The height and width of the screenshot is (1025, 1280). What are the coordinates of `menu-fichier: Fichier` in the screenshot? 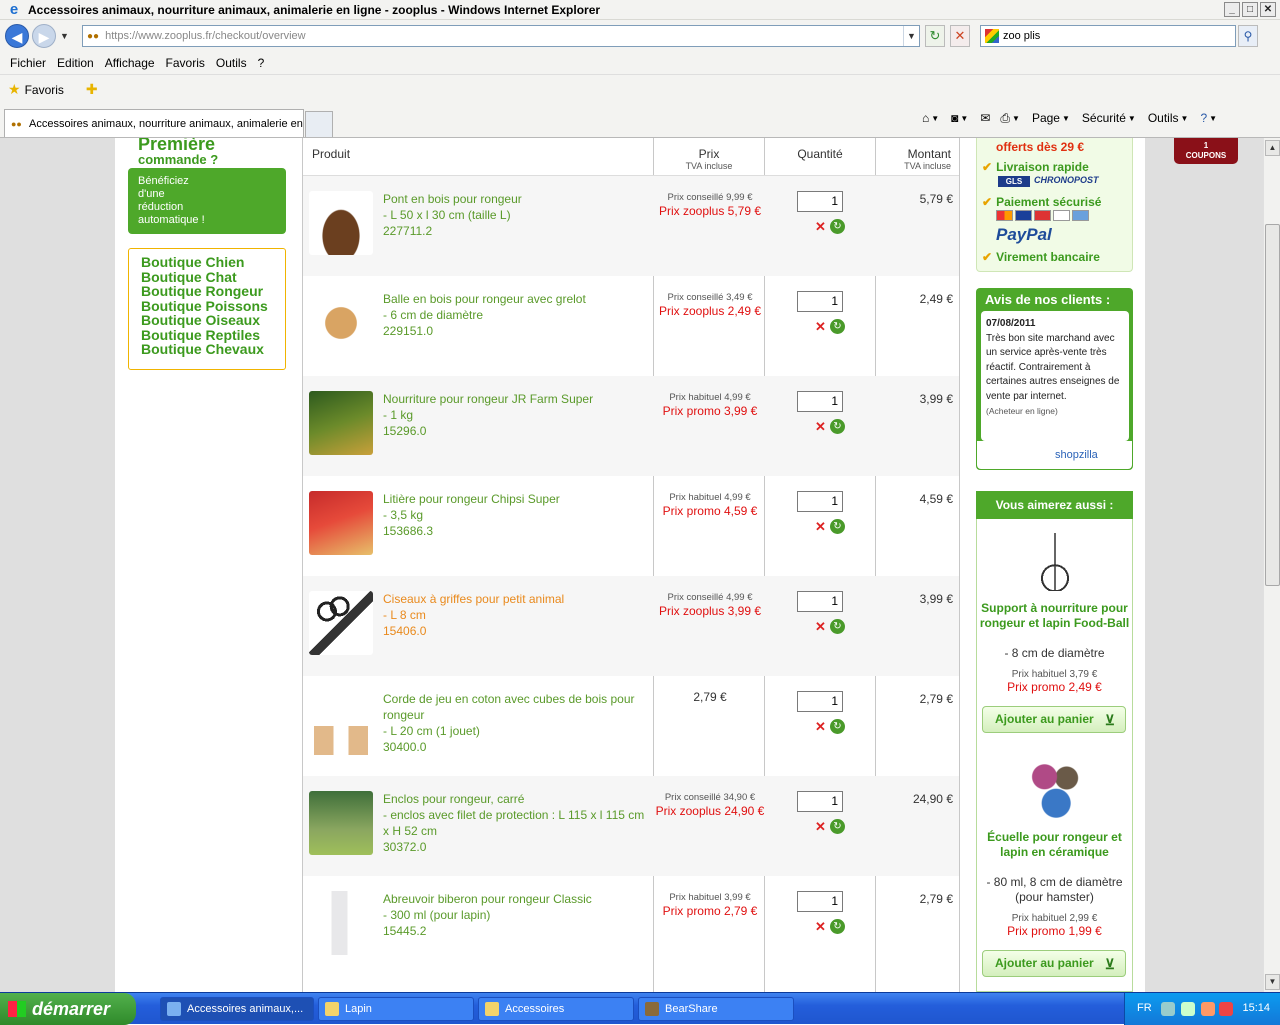 It's located at (28, 63).